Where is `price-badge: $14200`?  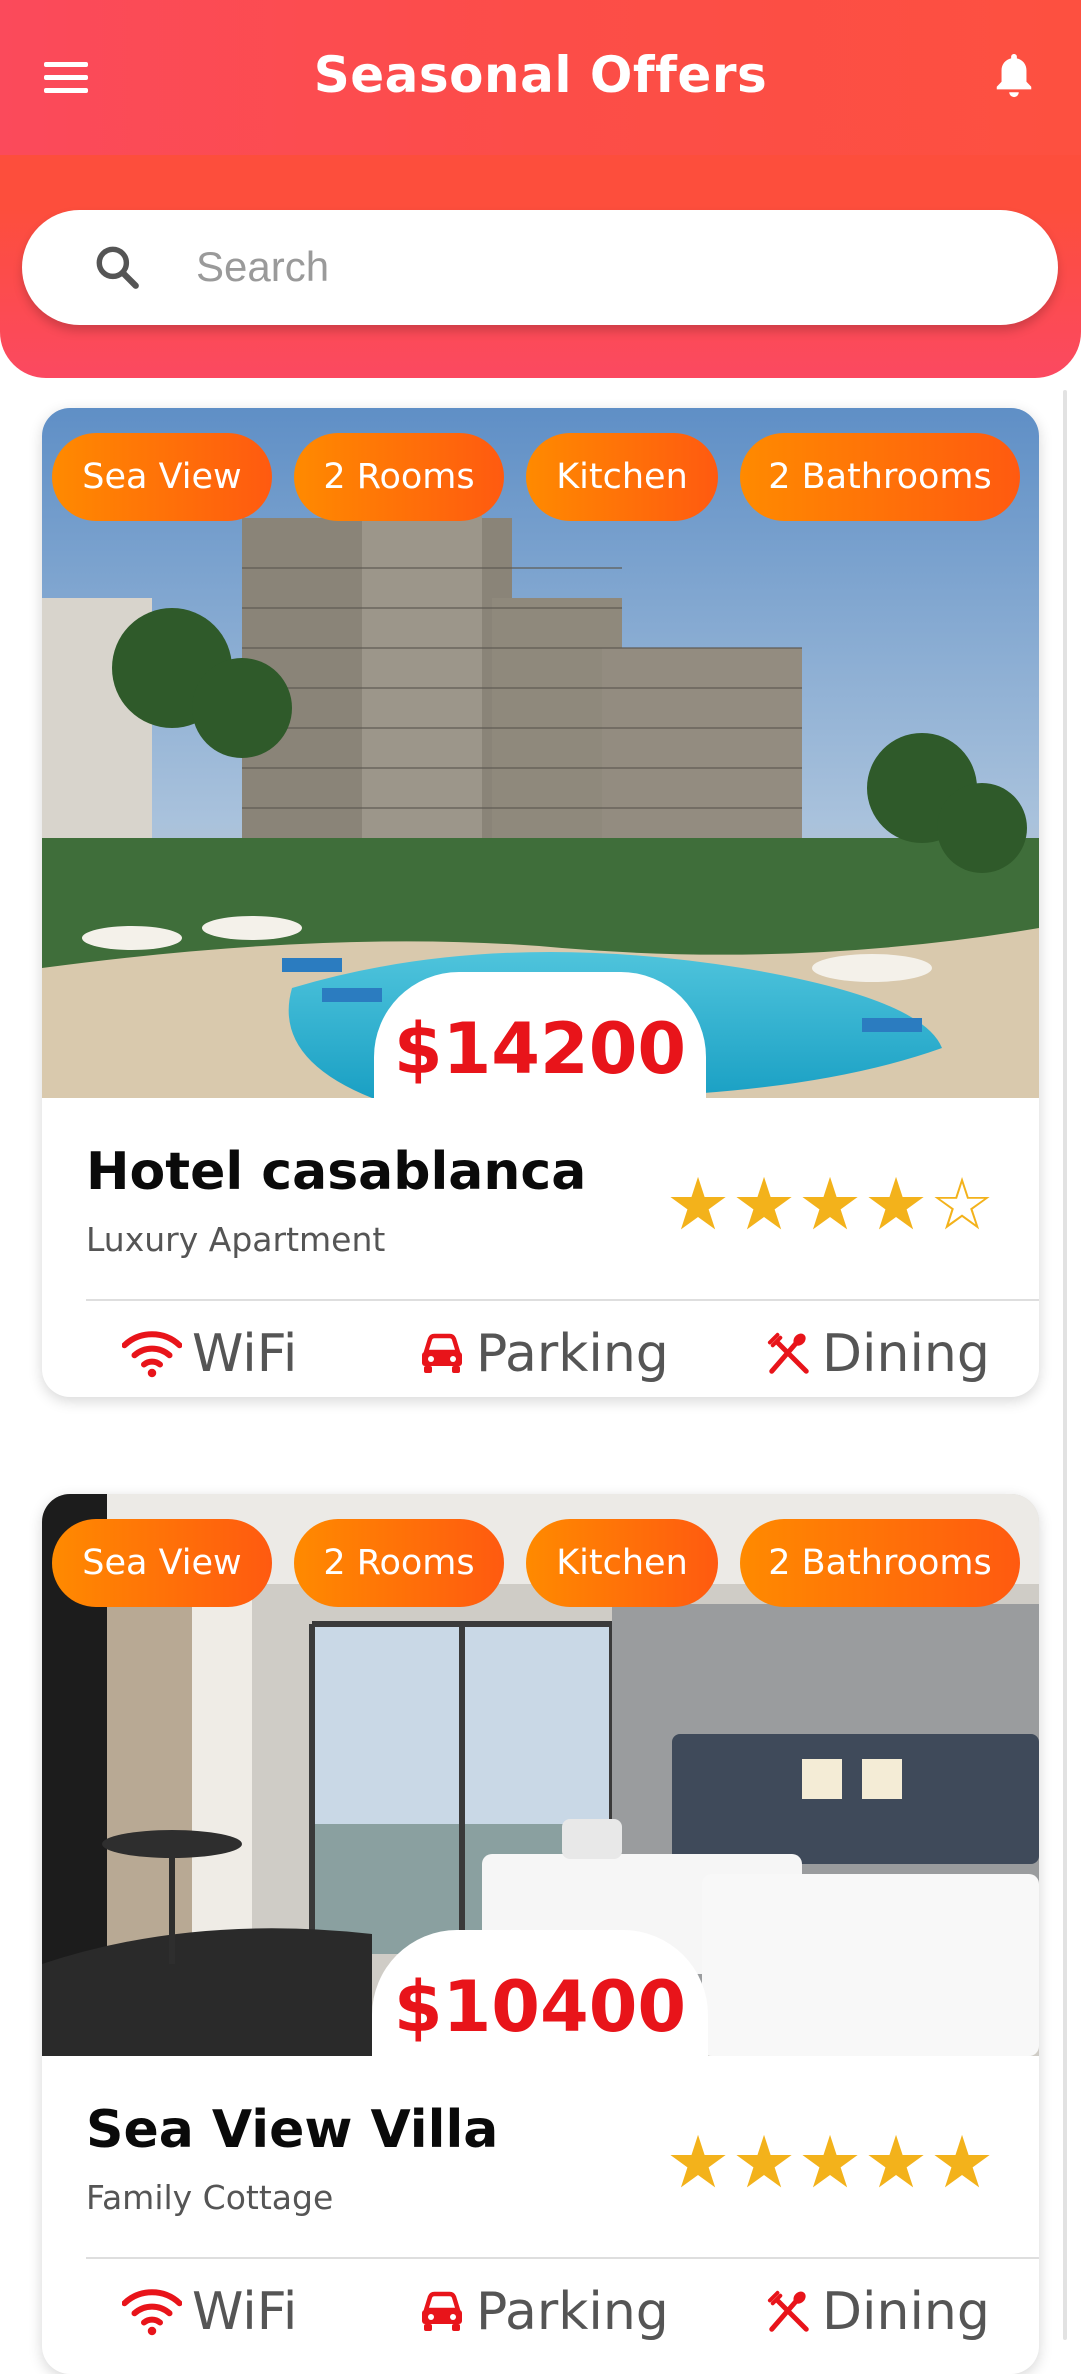 price-badge: $14200 is located at coordinates (540, 1057).